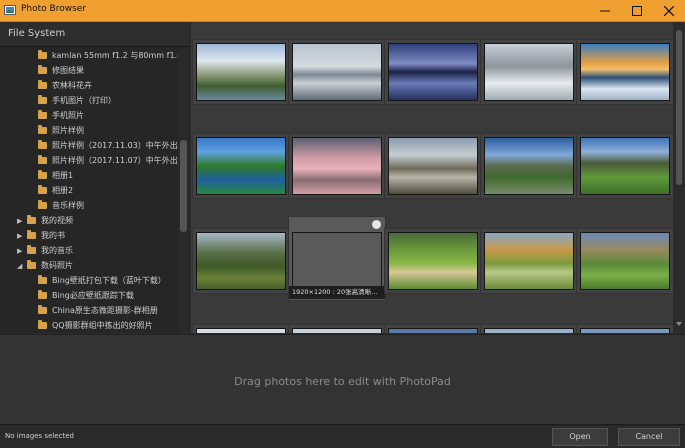 Image resolution: width=685 pixels, height=448 pixels. What do you see at coordinates (337, 261) in the screenshot?
I see `thumbnail-image-golf-pond` at bounding box center [337, 261].